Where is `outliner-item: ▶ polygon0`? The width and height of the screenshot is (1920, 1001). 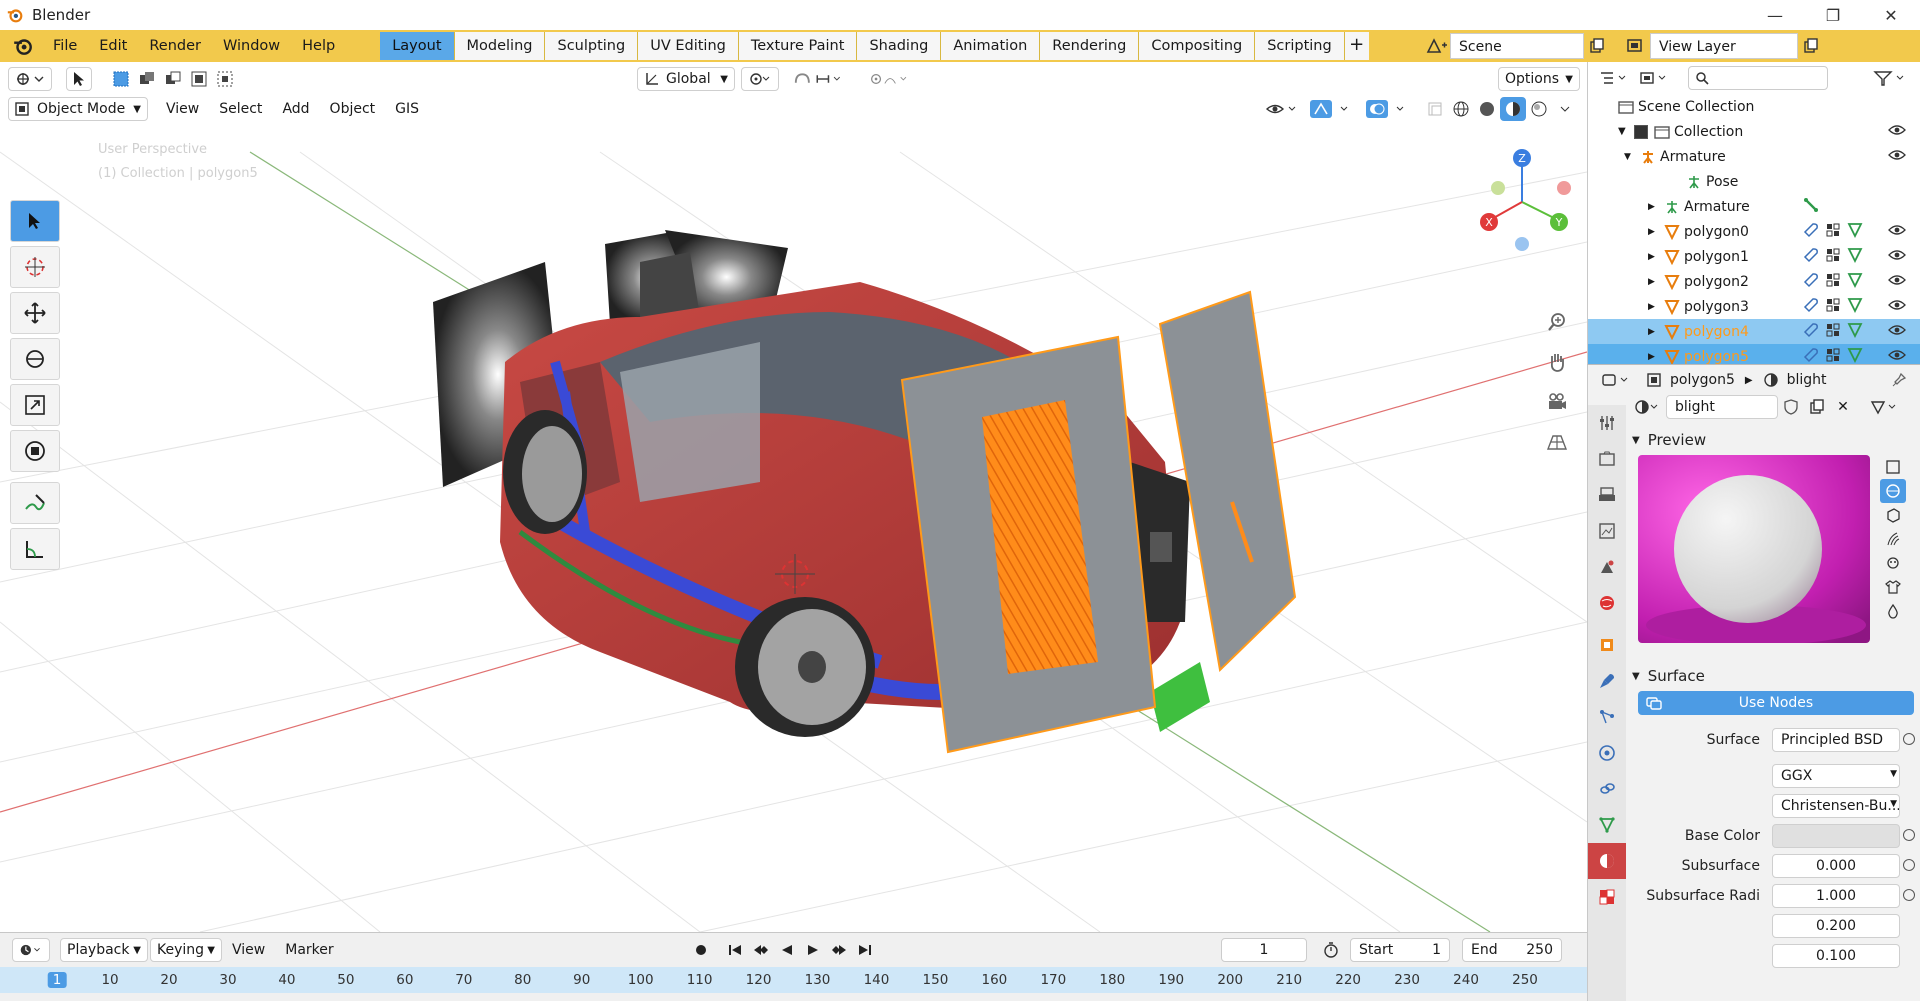 outliner-item: ▶ polygon0 is located at coordinates (1754, 231).